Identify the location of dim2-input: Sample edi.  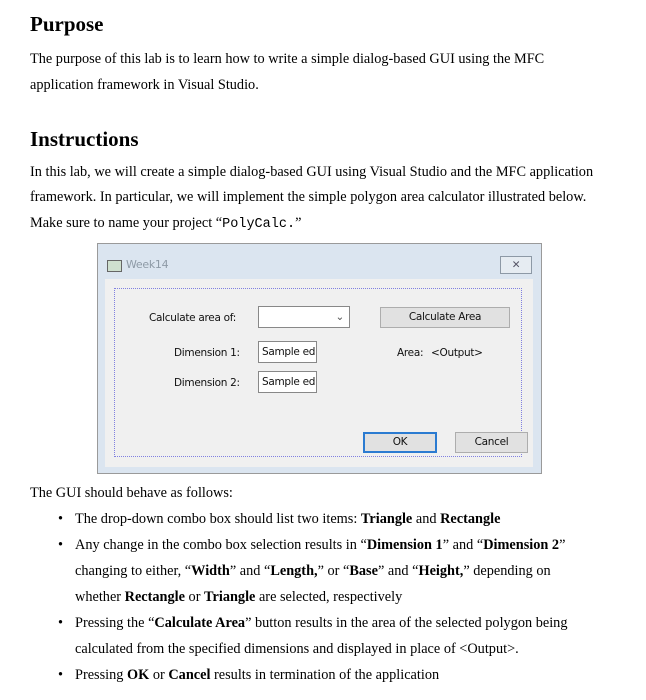
(287, 382).